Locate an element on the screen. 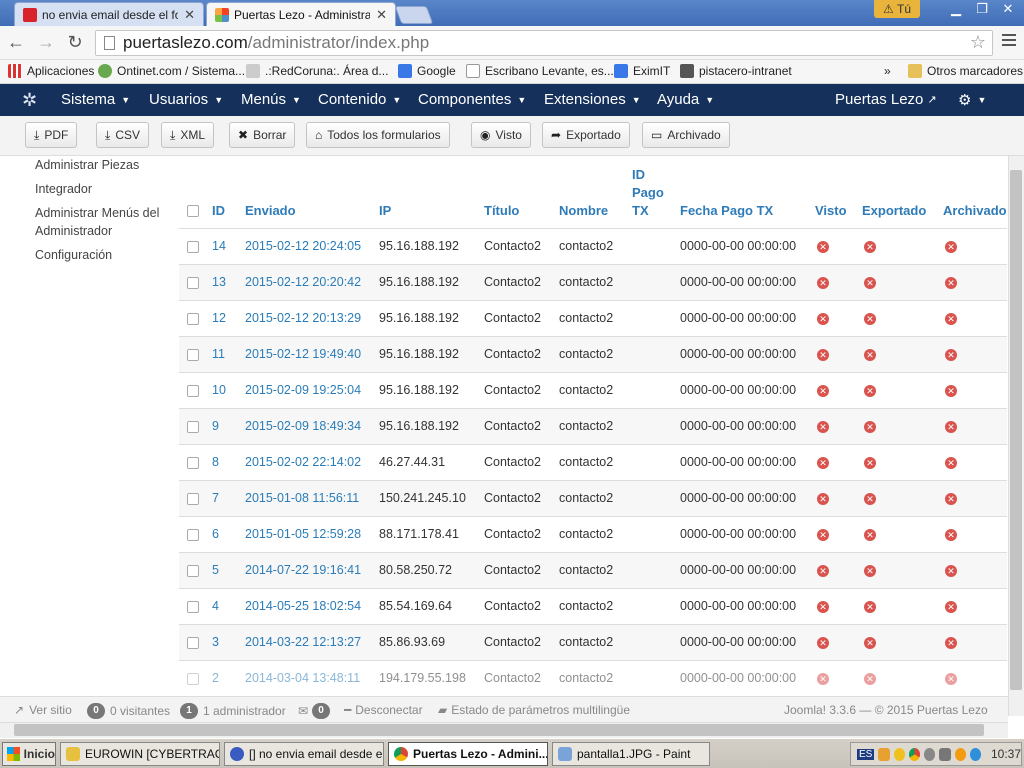 The image size is (1024, 768). cell-id-text: 2 is located at coordinates (215, 678).